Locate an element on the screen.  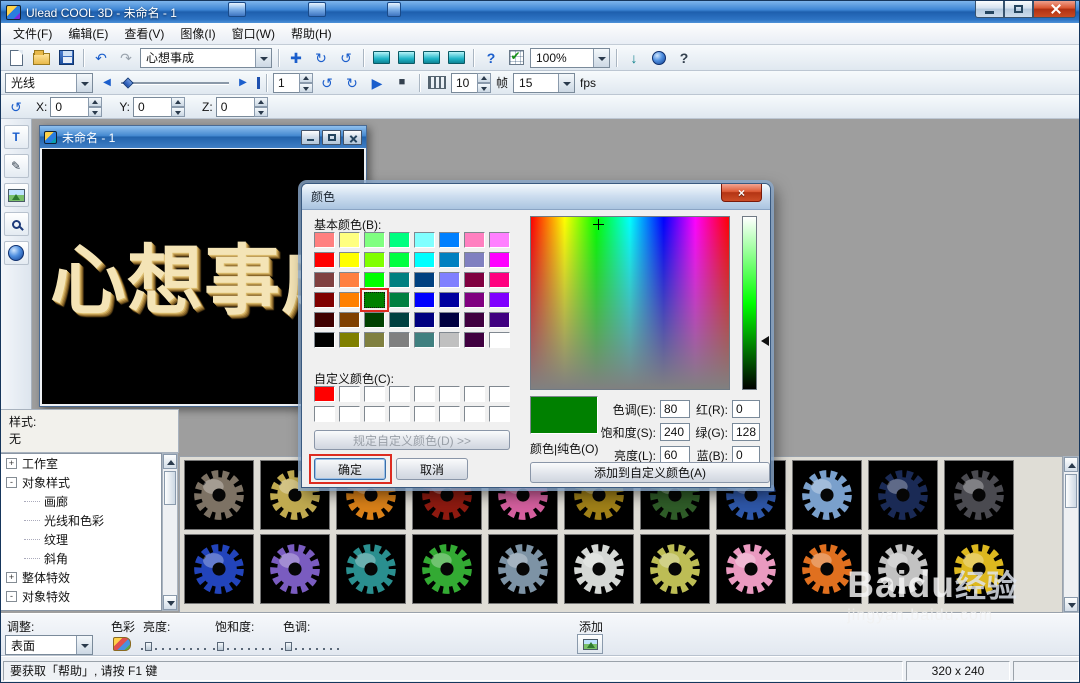
fps-combobox: 15 is located at coordinates (544, 82).